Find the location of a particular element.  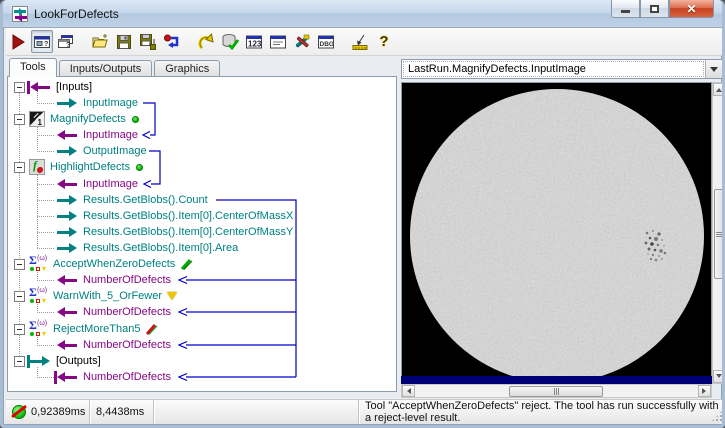

horizontal-scroll-thumb is located at coordinates (556, 391).